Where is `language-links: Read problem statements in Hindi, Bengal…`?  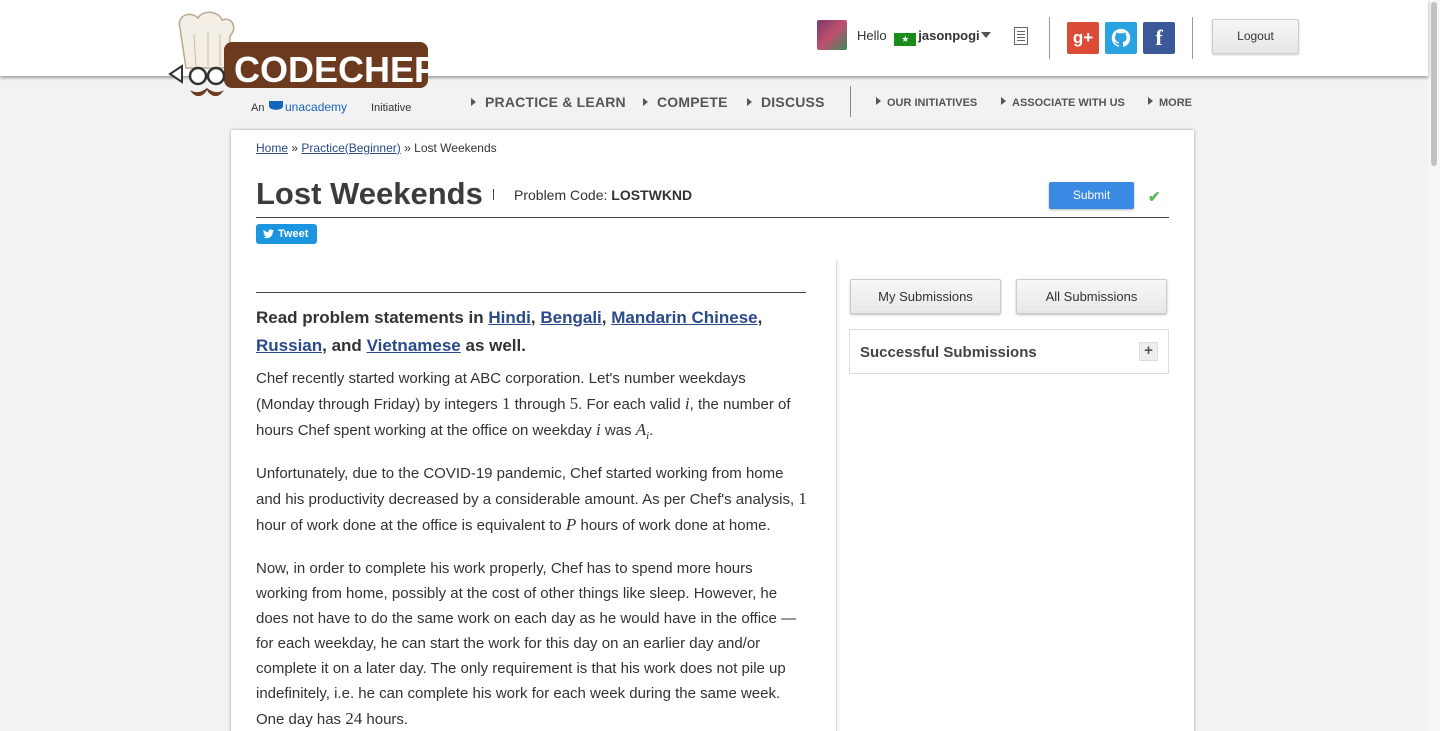 language-links: Read problem statements in Hindi, Bengal… is located at coordinates (509, 331).